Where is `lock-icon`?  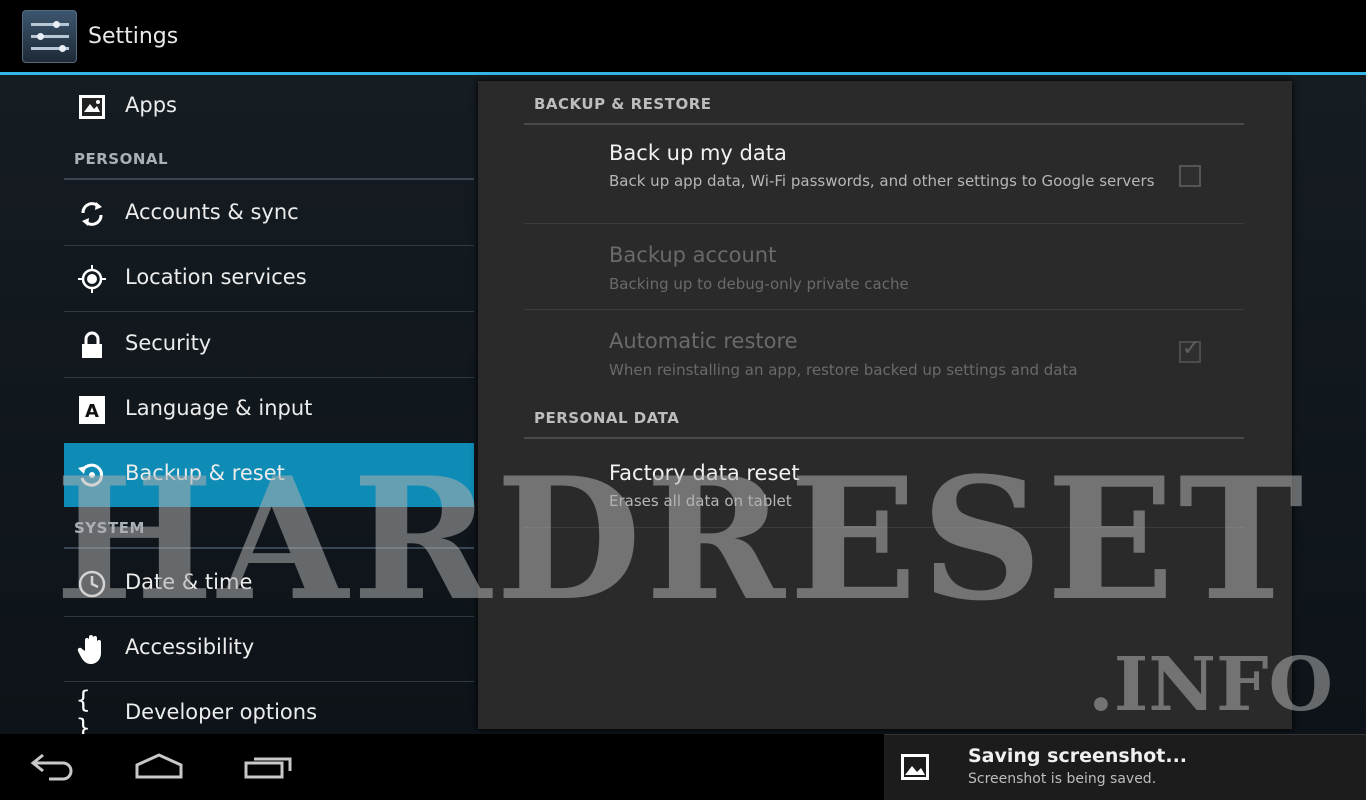 lock-icon is located at coordinates (92, 345).